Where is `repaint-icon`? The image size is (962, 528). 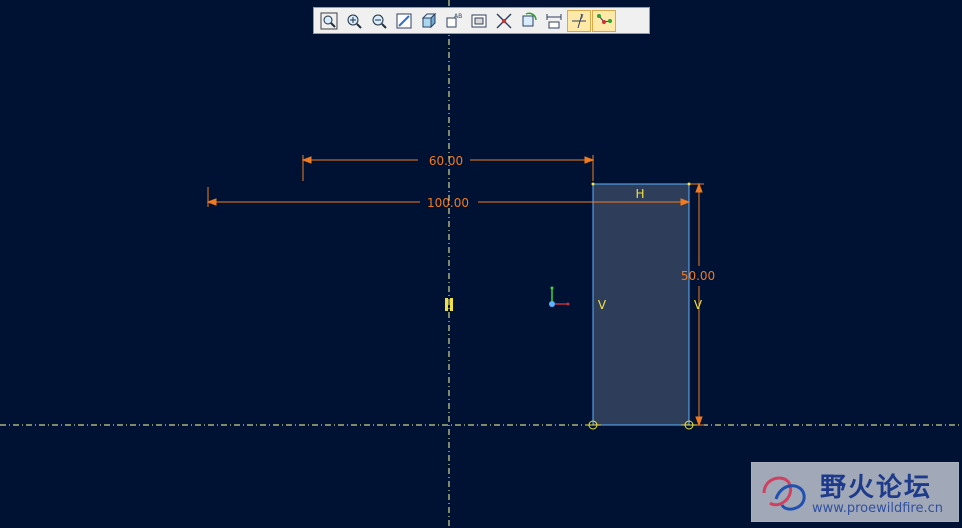 repaint-icon is located at coordinates (404, 20).